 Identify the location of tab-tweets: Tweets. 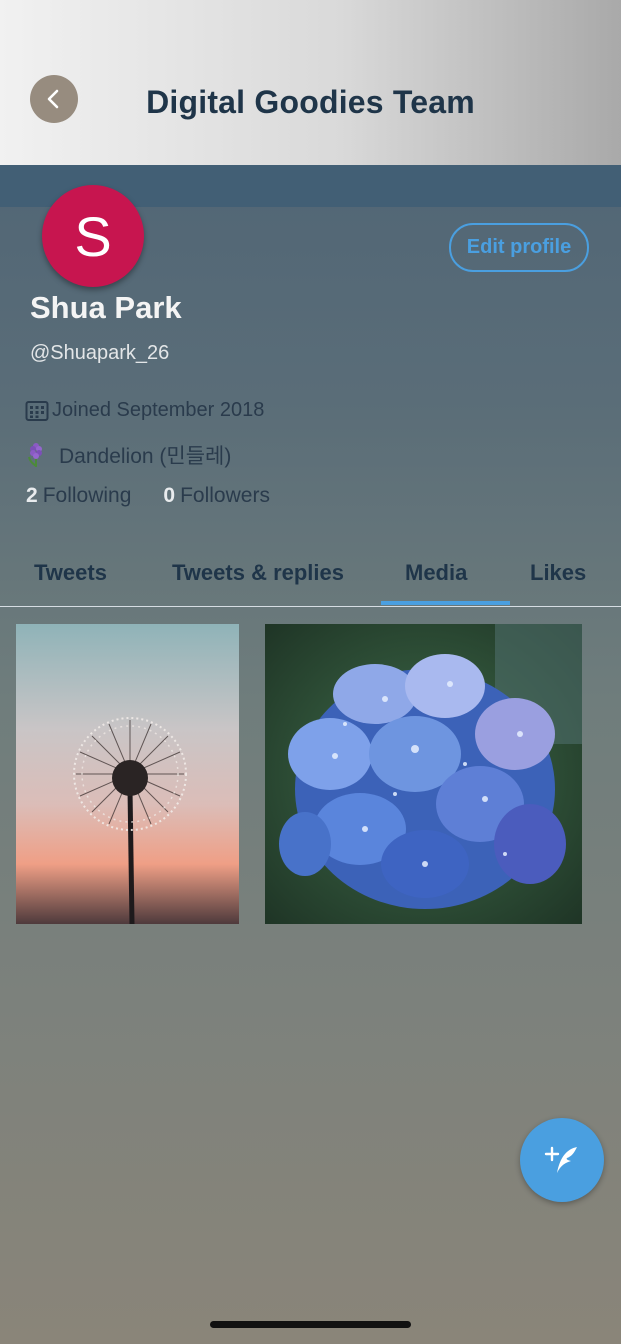
(70, 573).